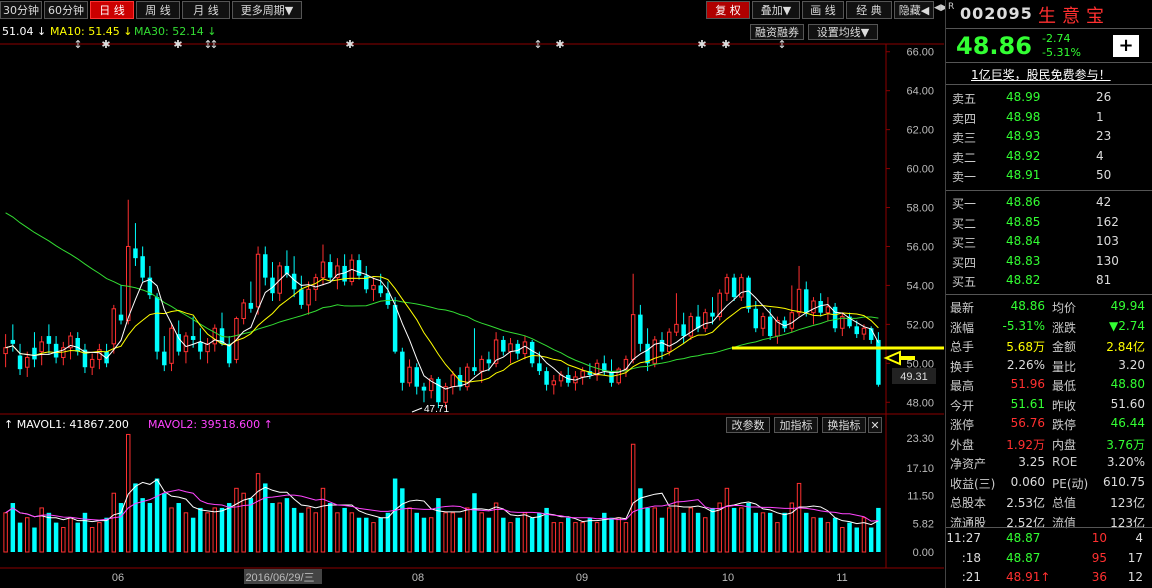  I want to click on promo-link: 1亿巨奖，股民免费参与！, so click(1041, 74).